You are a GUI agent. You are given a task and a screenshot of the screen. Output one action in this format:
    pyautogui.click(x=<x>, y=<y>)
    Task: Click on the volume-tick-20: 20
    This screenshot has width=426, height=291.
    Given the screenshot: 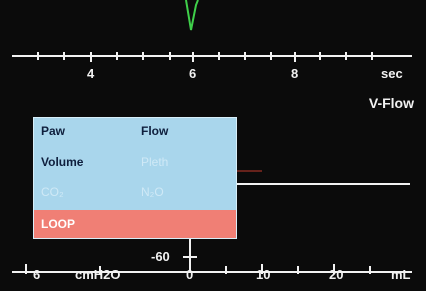 What is the action you would take?
    pyautogui.click(x=336, y=274)
    